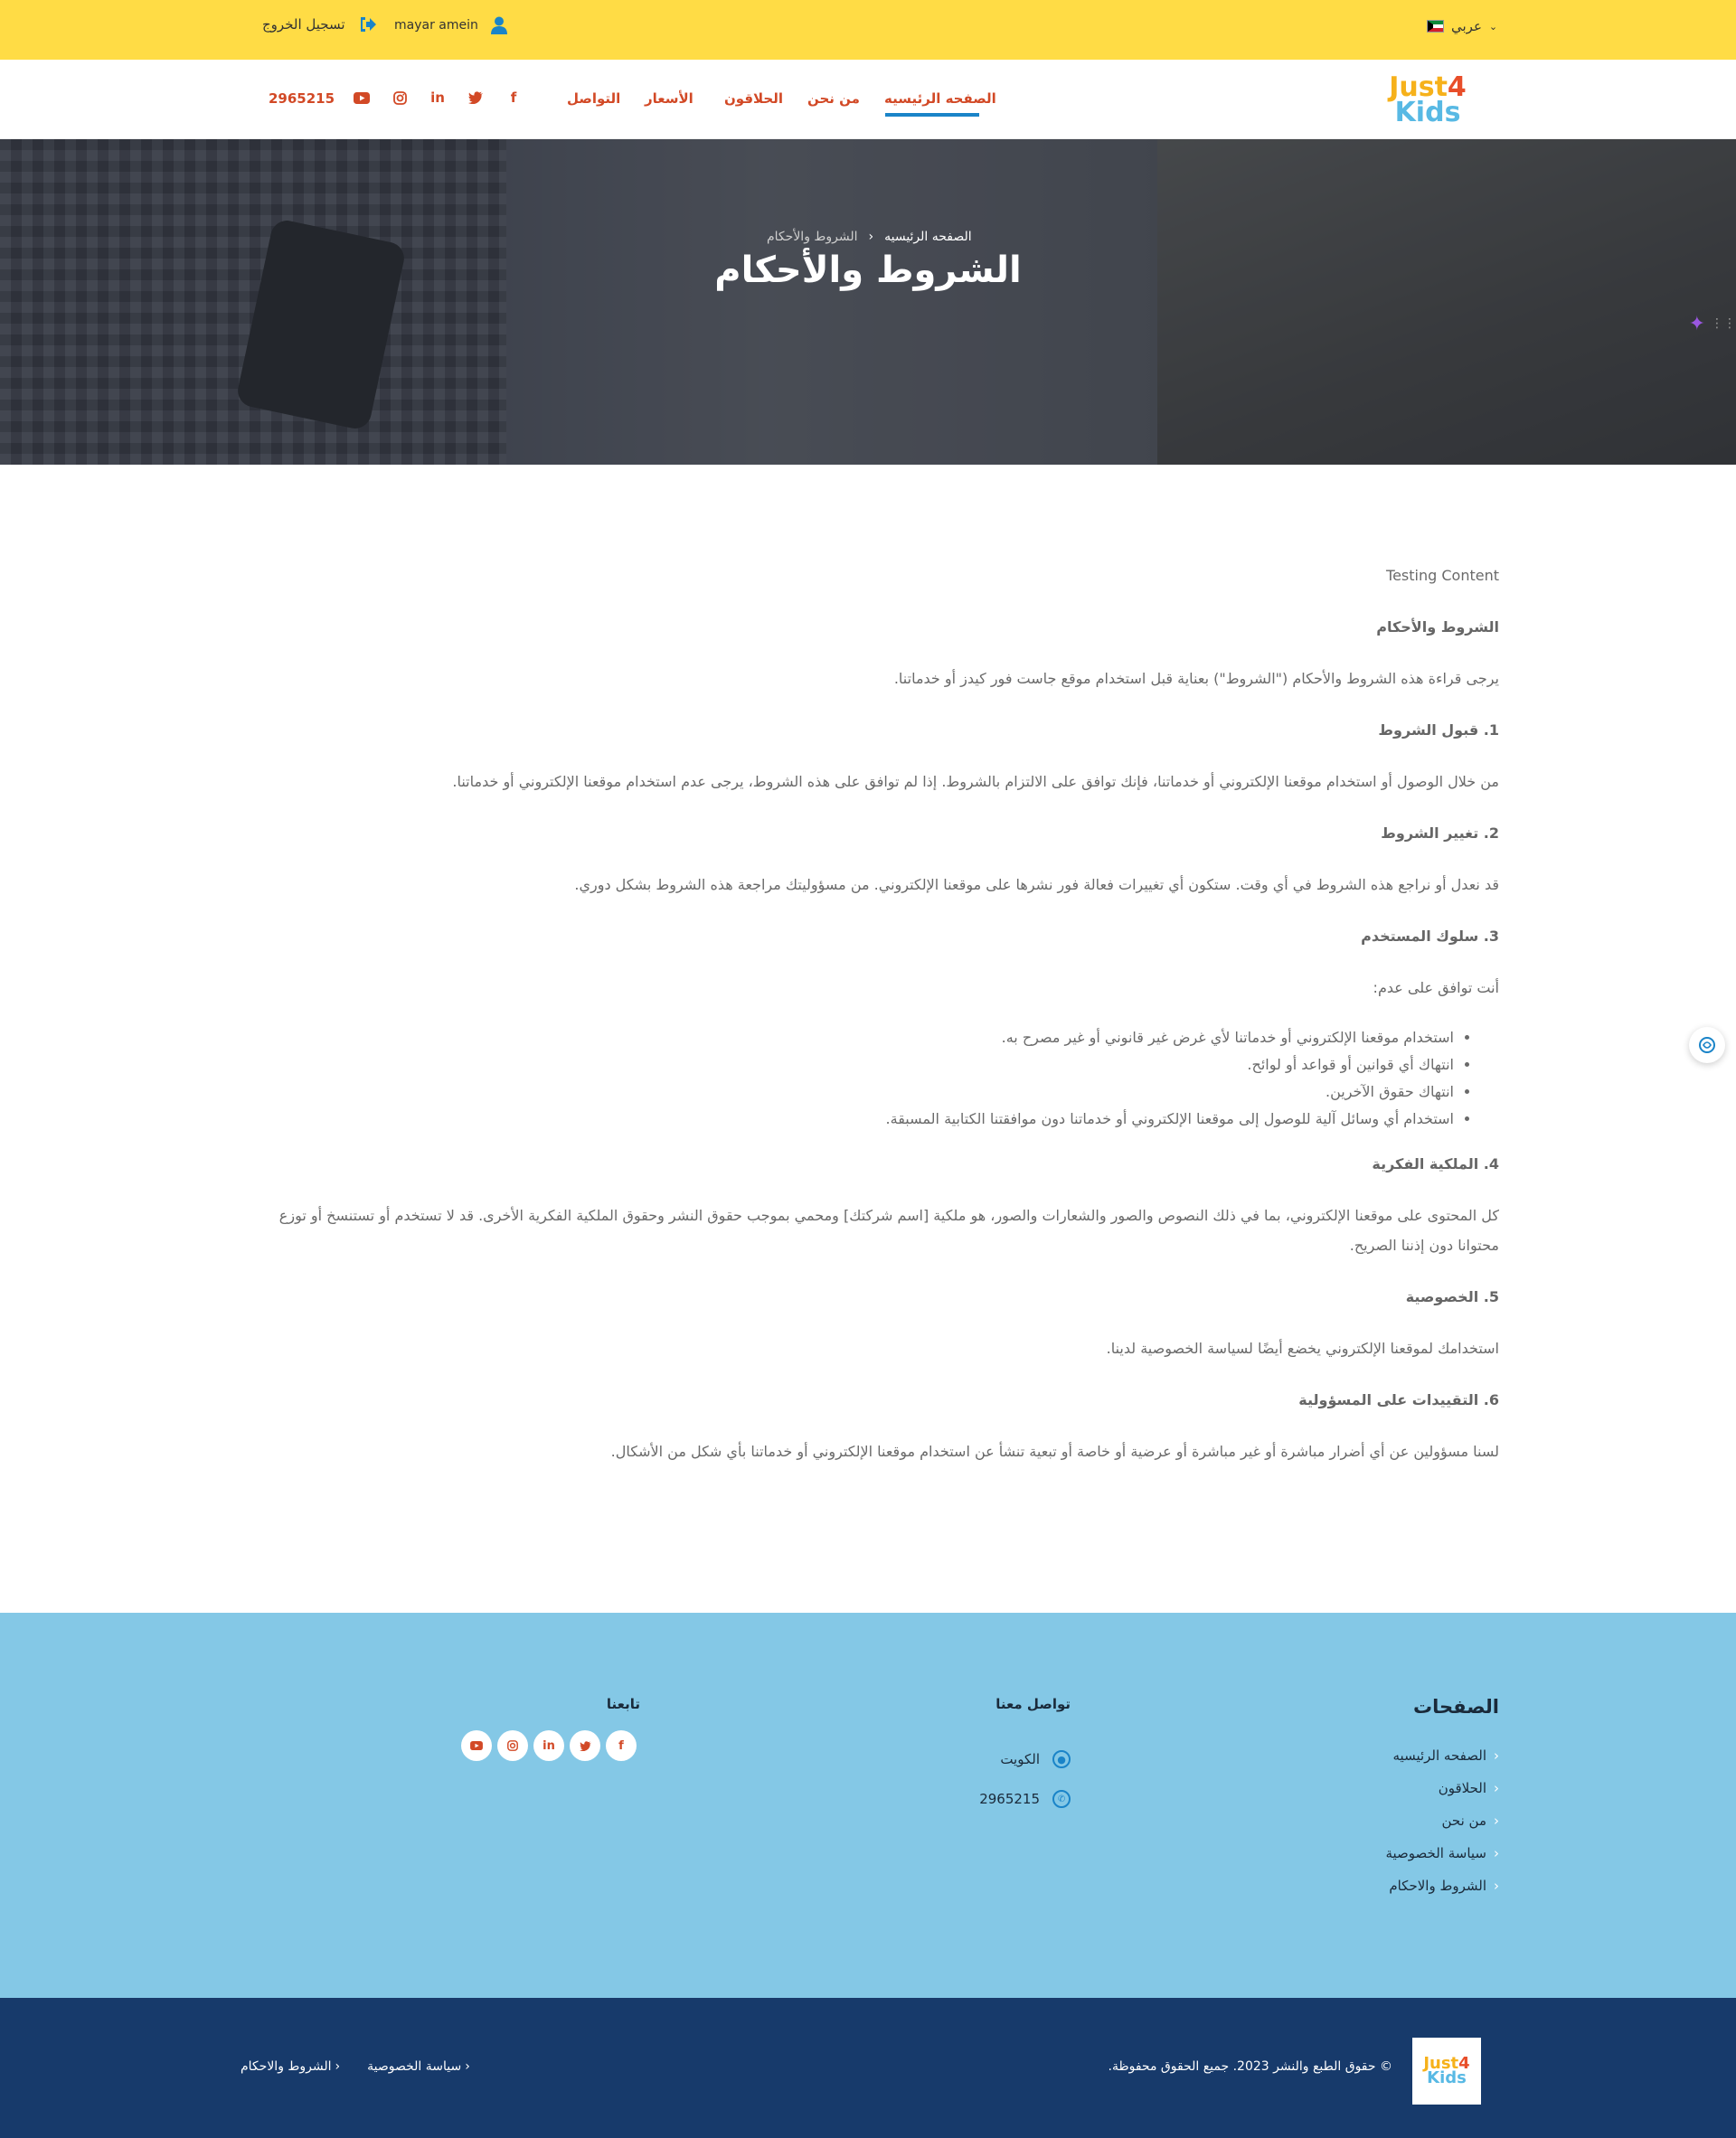 This screenshot has height=2138, width=1736. I want to click on chat-icon, so click(1707, 1045).